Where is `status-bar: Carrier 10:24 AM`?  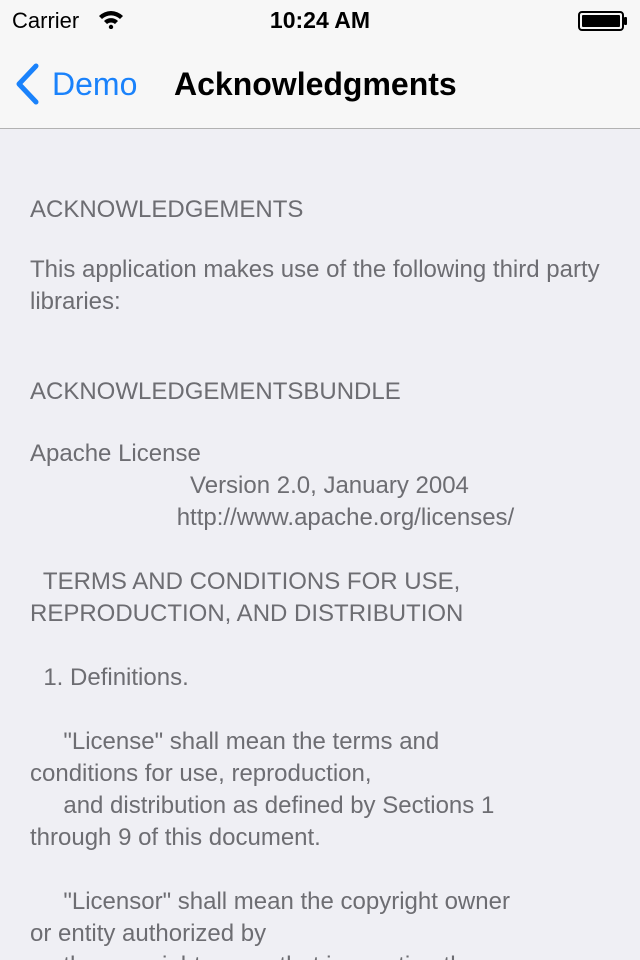 status-bar: Carrier 10:24 AM is located at coordinates (320, 20).